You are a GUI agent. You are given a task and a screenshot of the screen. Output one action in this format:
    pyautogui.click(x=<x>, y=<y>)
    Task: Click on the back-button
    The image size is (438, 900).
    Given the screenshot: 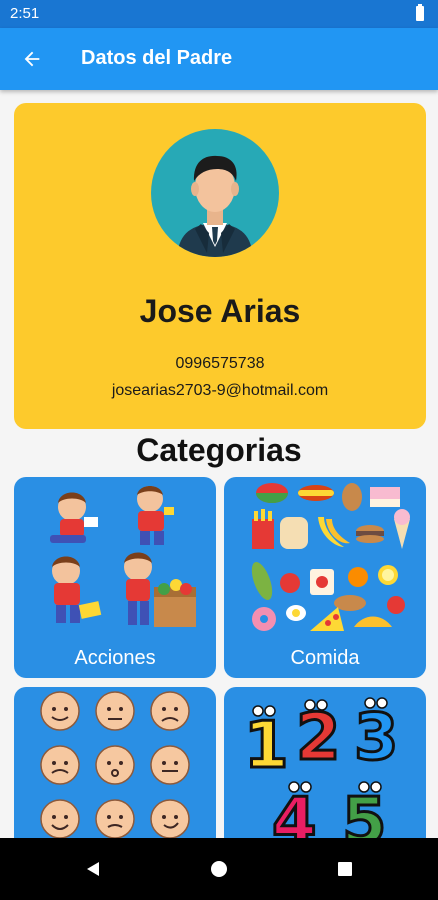 What is the action you would take?
    pyautogui.click(x=32, y=59)
    